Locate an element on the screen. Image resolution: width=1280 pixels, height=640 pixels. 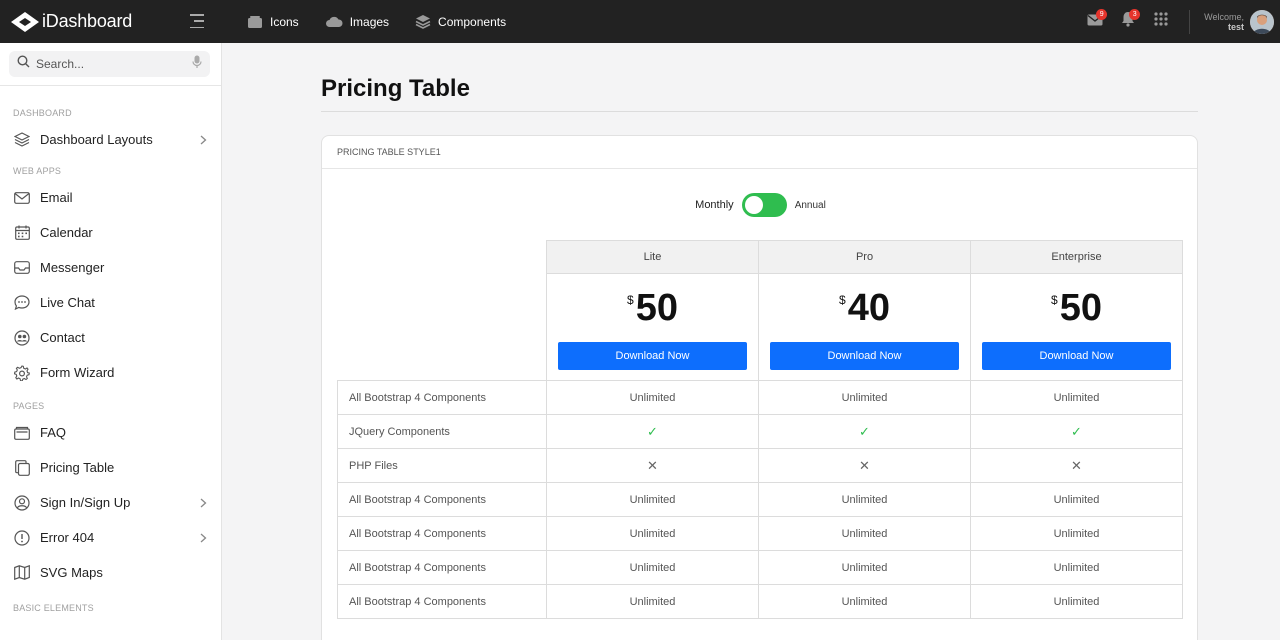
billing-toggle-row: Monthly Annual is located at coordinates (760, 205).